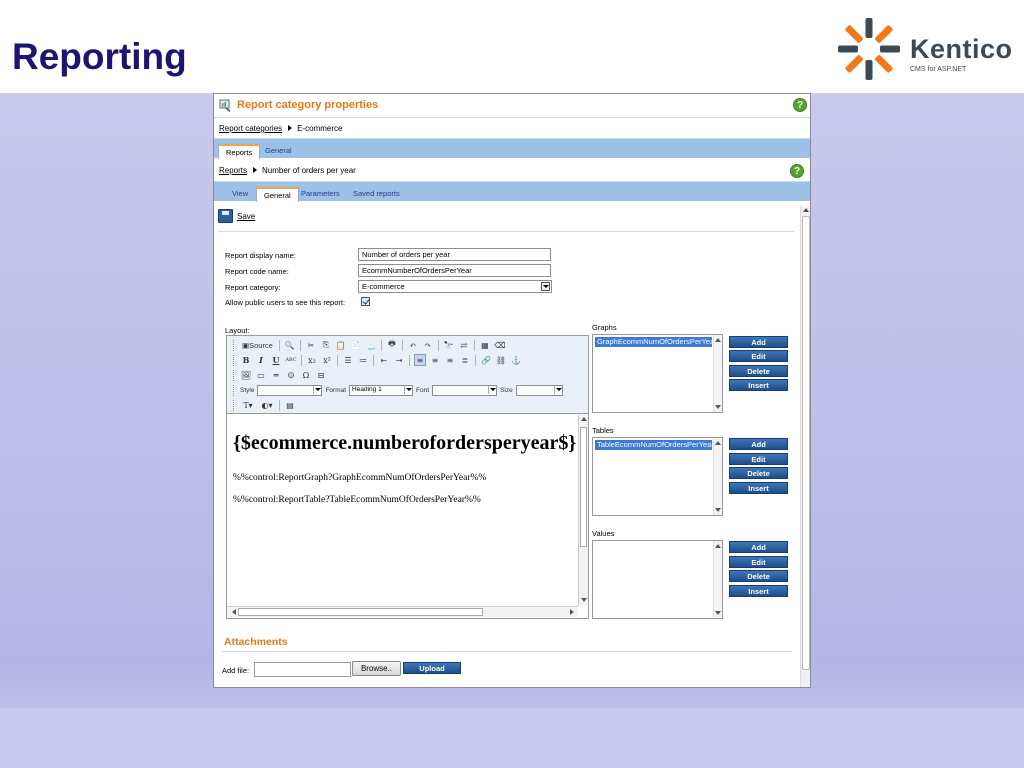 This screenshot has height=768, width=1024. I want to click on replace-icon: ⇄, so click(464, 345).